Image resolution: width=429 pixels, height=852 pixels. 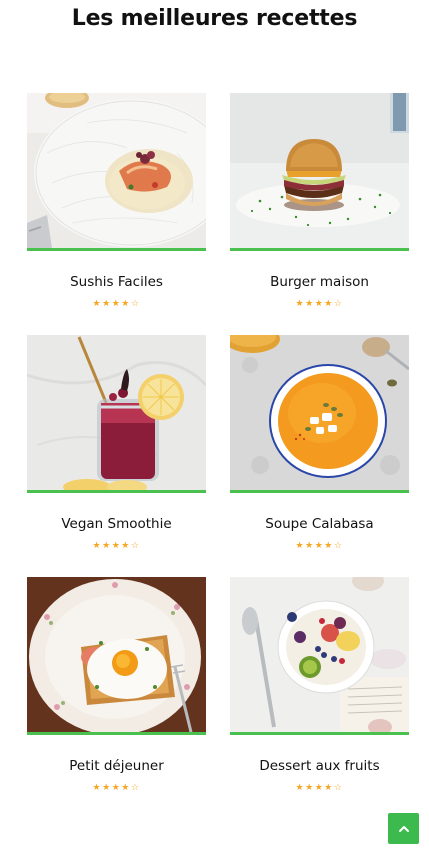 I want to click on smoothie-jar-image, so click(x=116, y=412).